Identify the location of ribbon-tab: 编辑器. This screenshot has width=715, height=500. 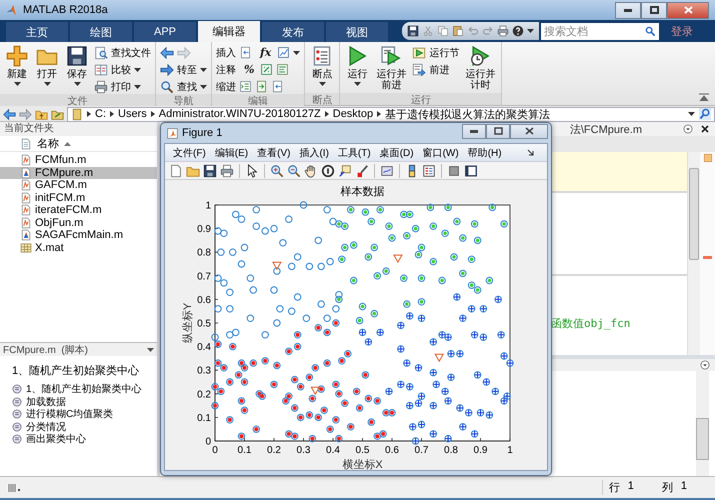
(229, 31).